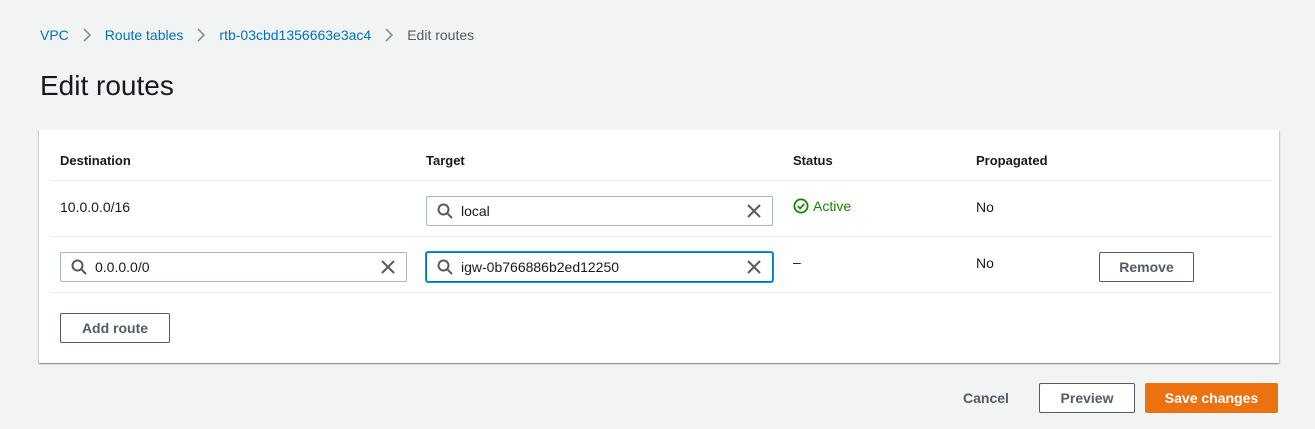 This screenshot has height=429, width=1315. I want to click on target-search-input: igw-0b766886b2ed12250, so click(599, 267).